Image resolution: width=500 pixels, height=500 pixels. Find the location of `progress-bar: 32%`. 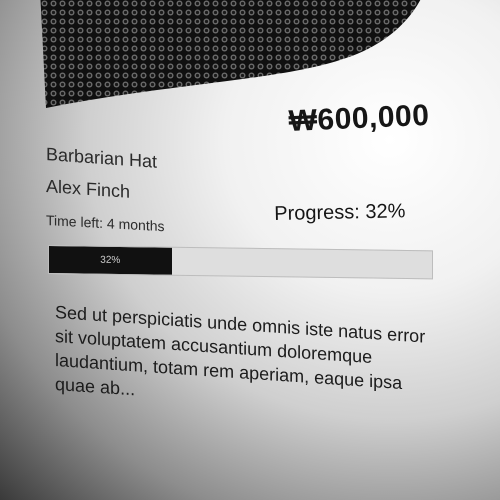

progress-bar: 32% is located at coordinates (240, 262).